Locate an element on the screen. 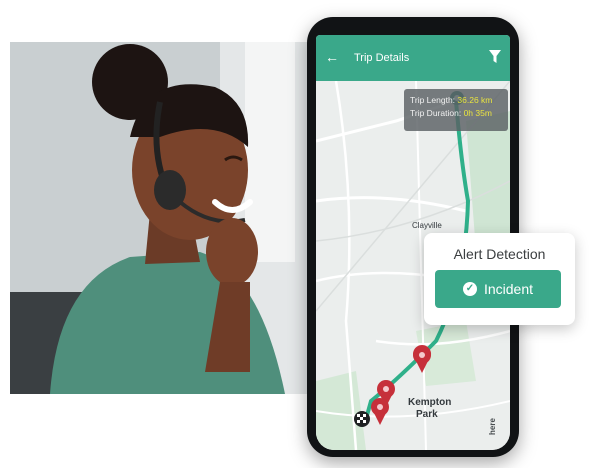 The image size is (600, 468). app-bar: ← Trip Details is located at coordinates (413, 58).